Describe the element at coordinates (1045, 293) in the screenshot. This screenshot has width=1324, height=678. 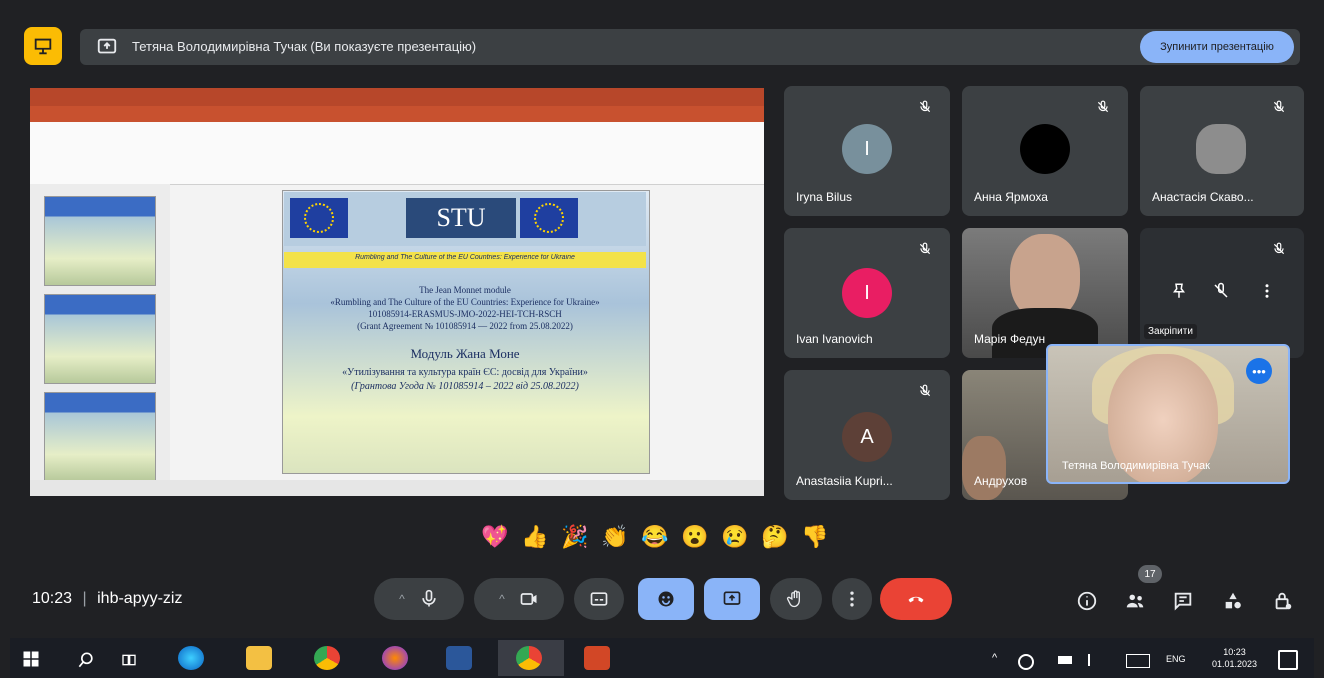
I see `participant-tile: Марія Федун` at that location.